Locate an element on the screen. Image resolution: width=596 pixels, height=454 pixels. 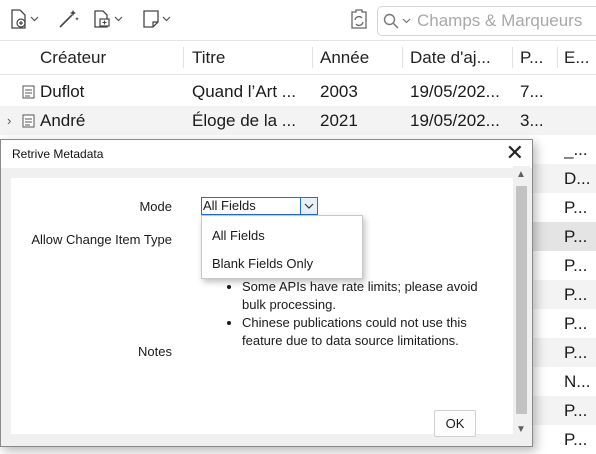
mode-dropdown-menu: All Fields Blank Fields Only is located at coordinates (282, 247).